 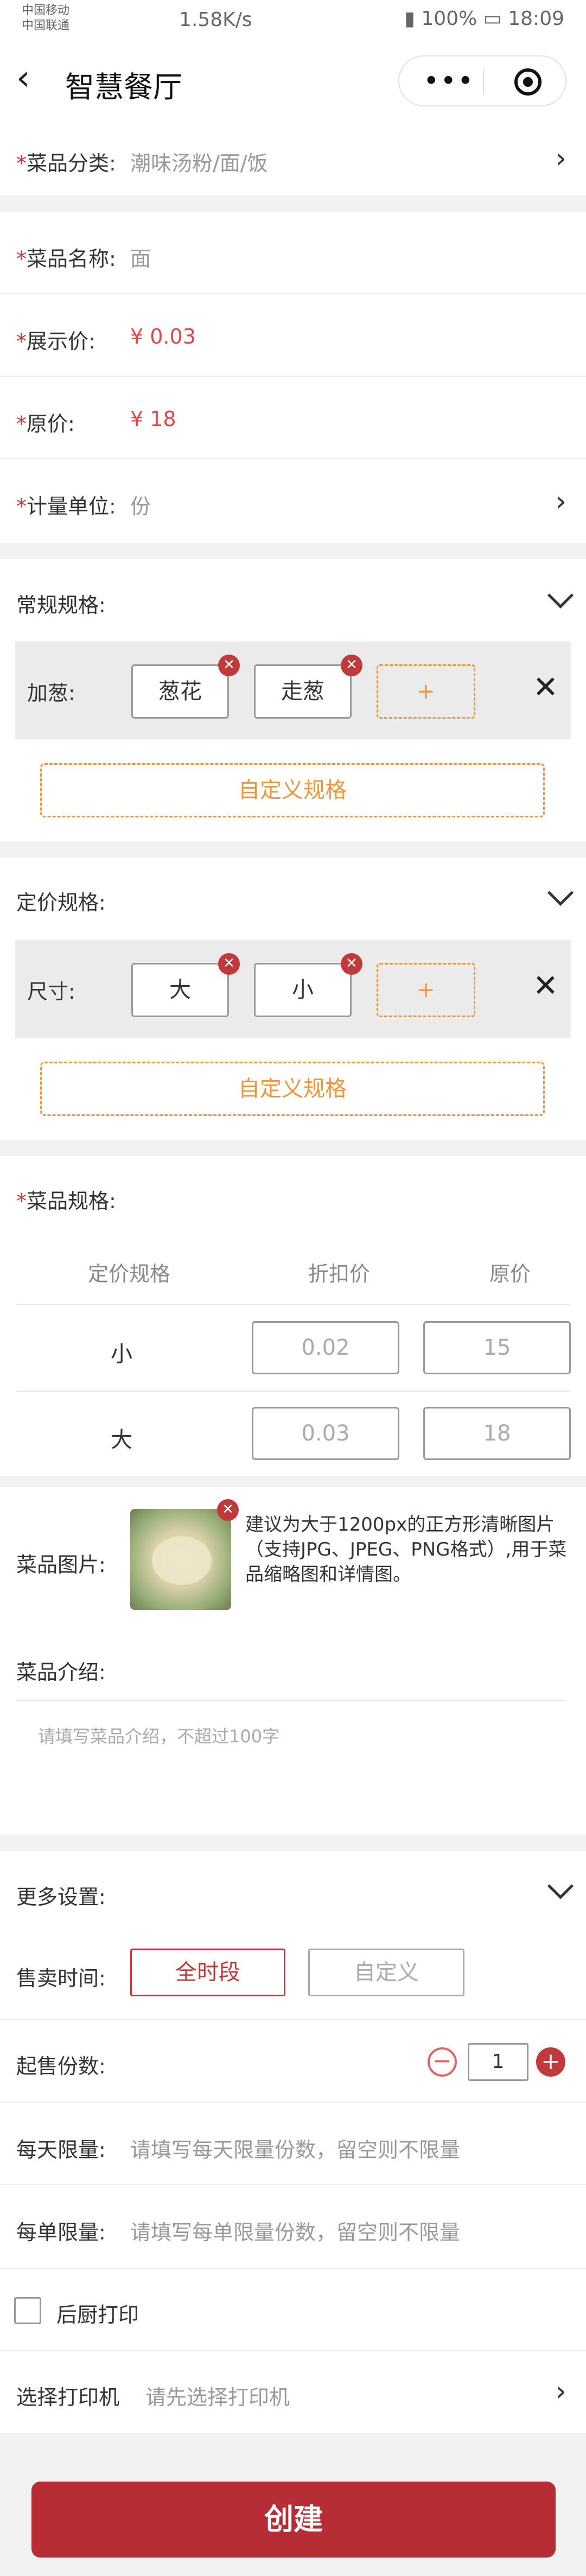 I want to click on spec-table-header: 定价规格 折扣价 原价, so click(x=293, y=1271).